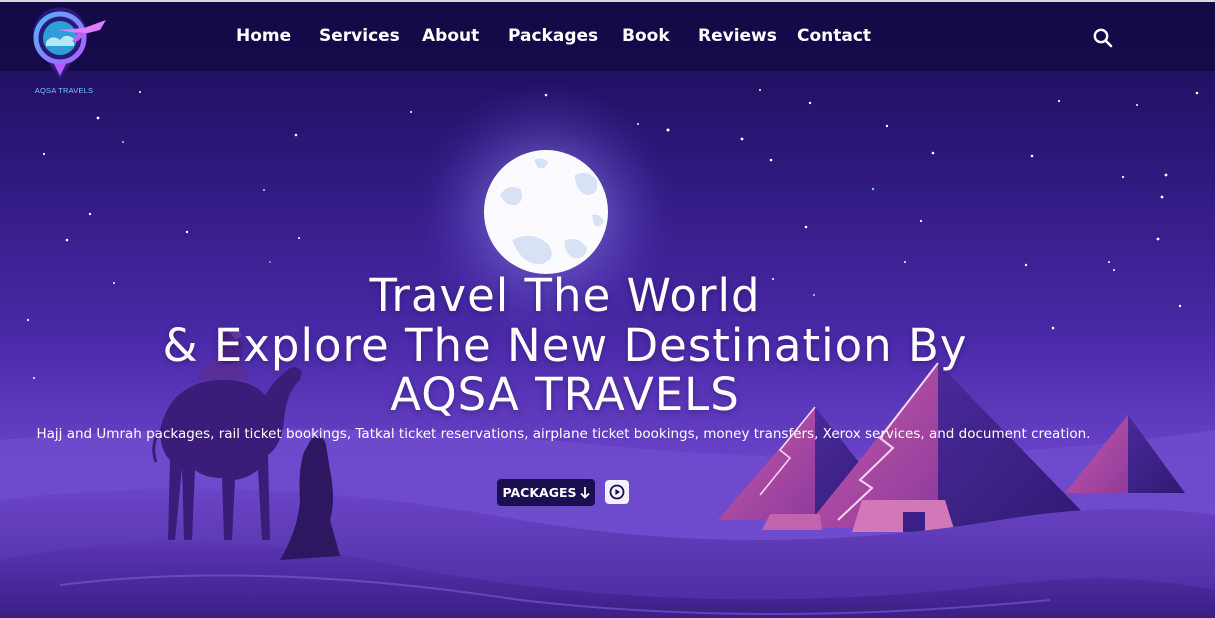  I want to click on search-icon, so click(1103, 38).